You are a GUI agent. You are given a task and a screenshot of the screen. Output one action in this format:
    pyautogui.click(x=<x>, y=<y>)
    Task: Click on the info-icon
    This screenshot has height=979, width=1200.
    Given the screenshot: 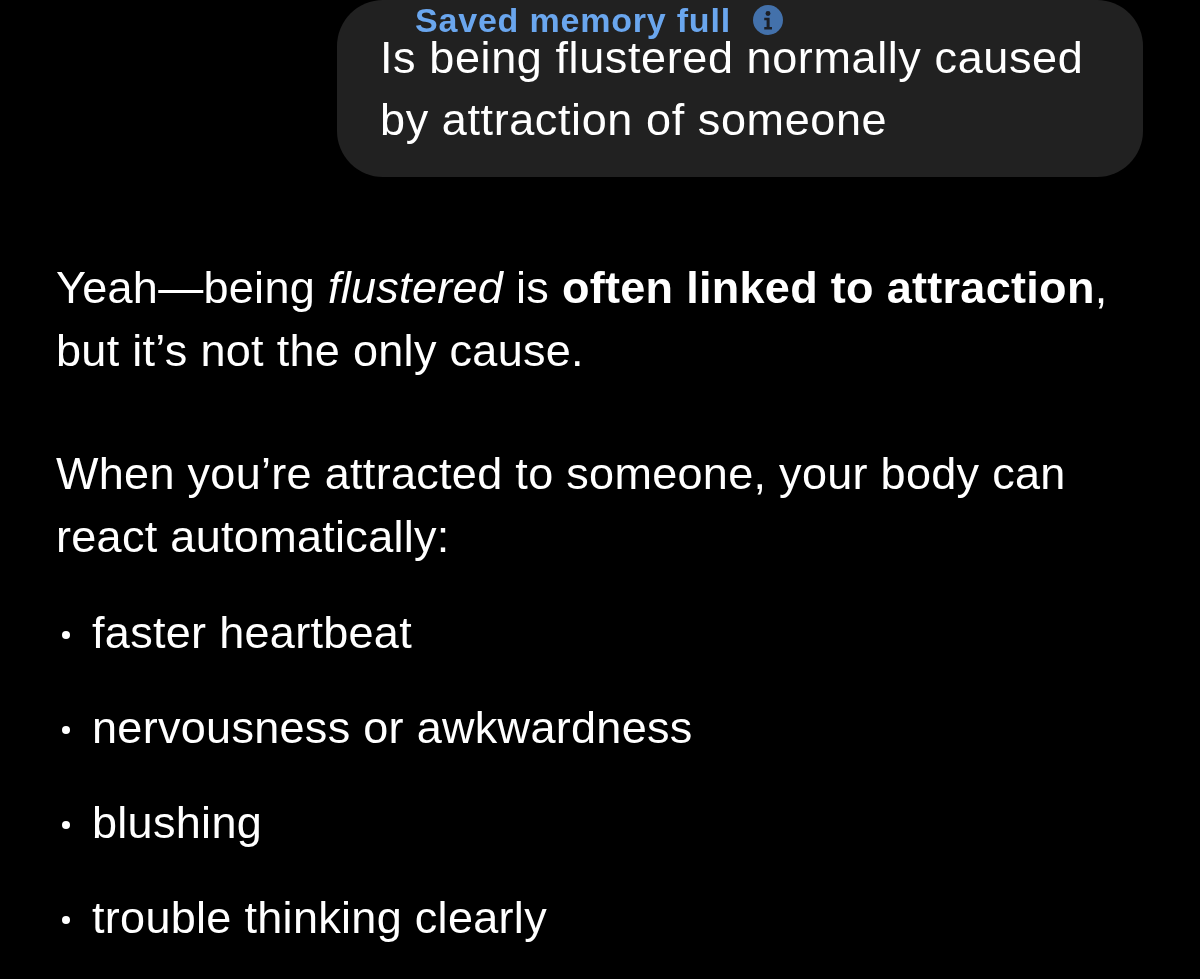 What is the action you would take?
    pyautogui.click(x=767, y=20)
    